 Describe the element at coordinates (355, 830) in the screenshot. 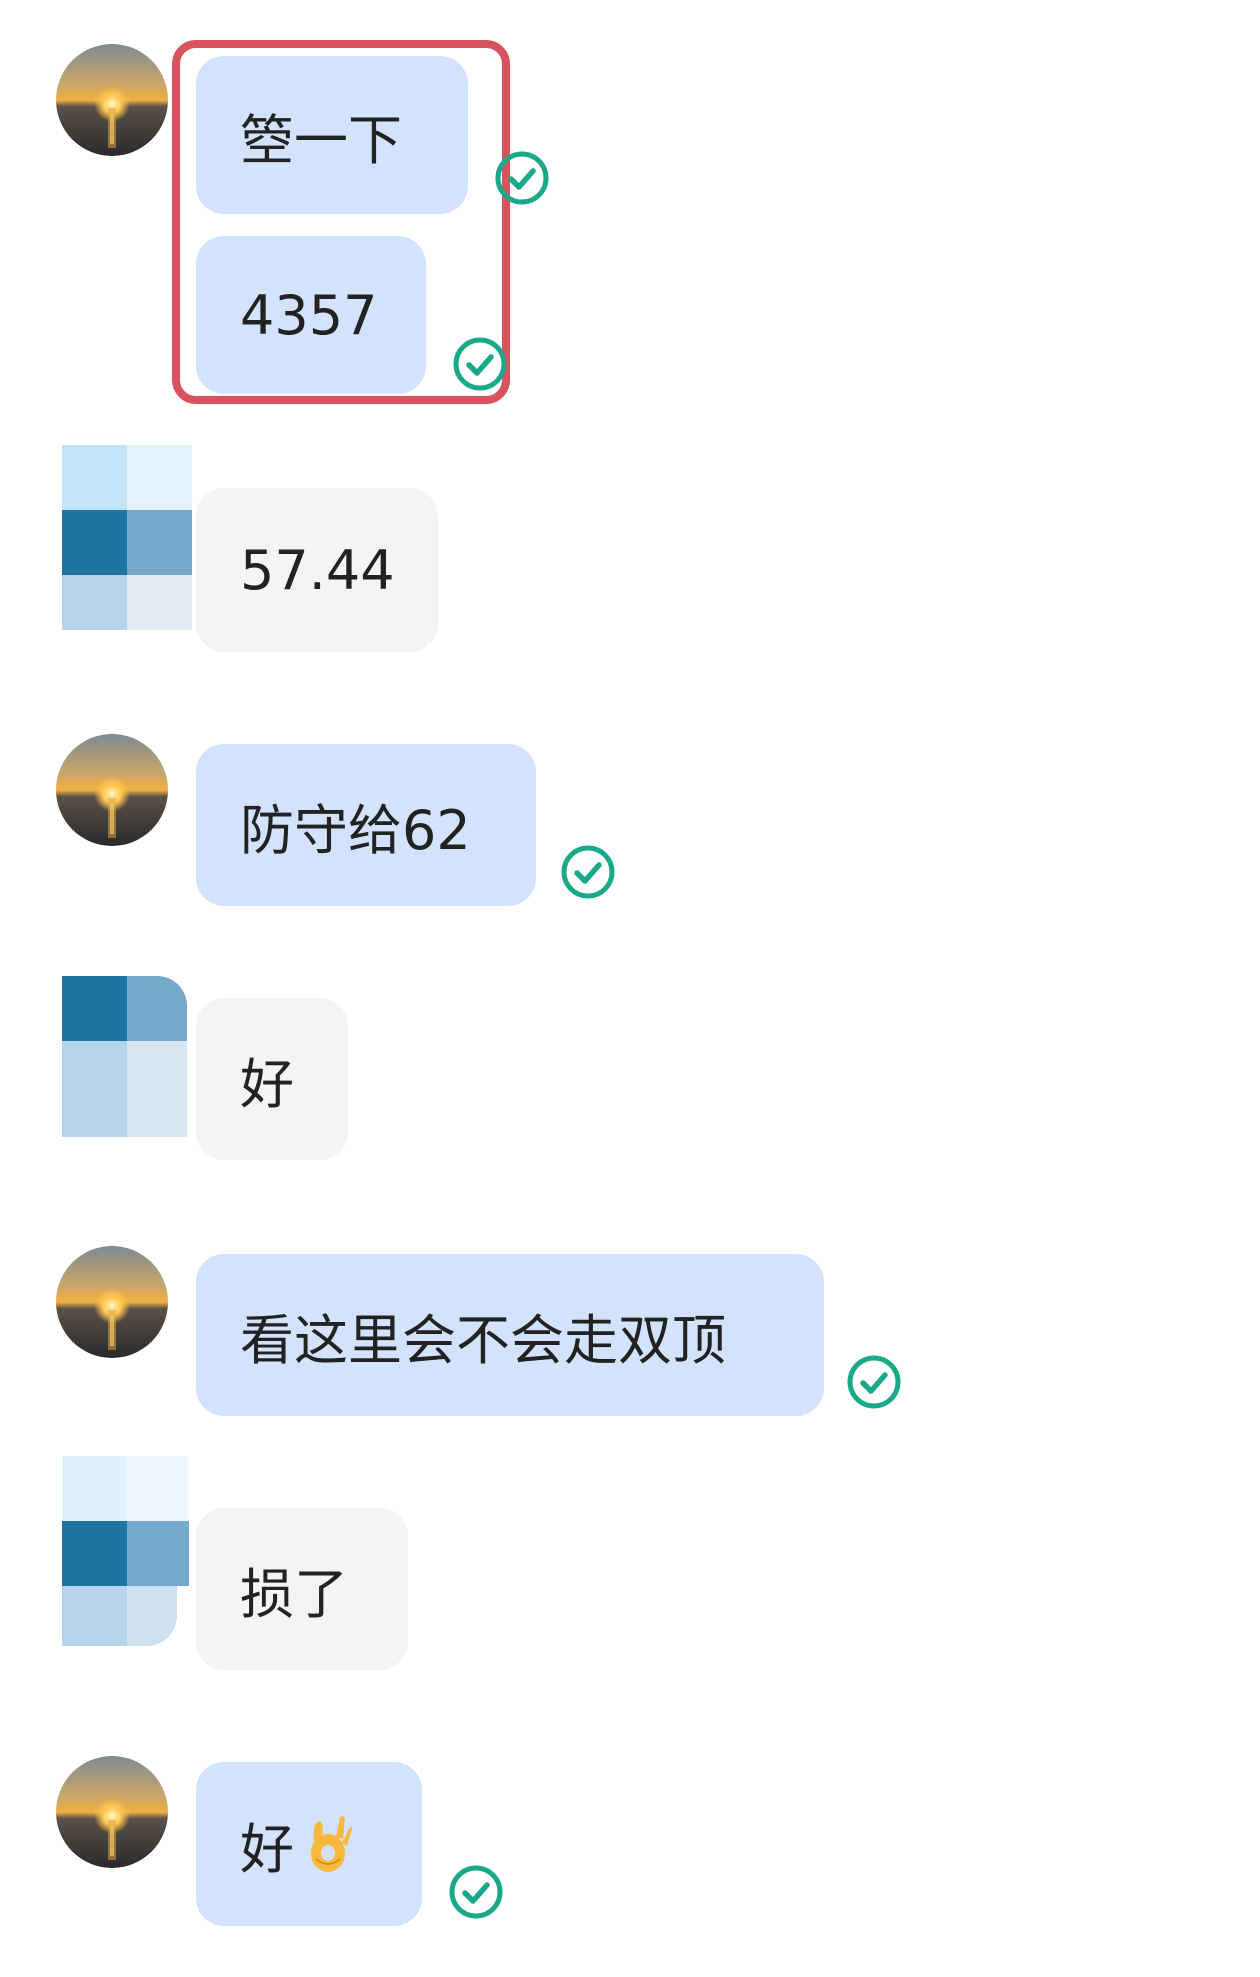

I see `message-text: 防守给62` at that location.